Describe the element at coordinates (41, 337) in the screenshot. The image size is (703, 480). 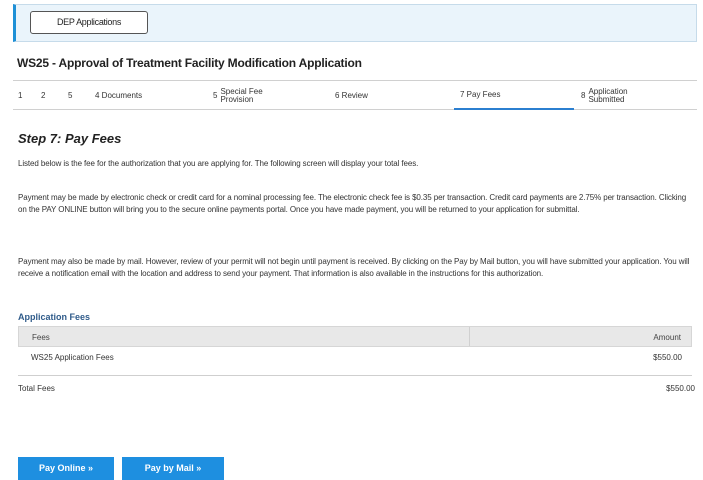
I see `fees-column-header: Fees` at that location.